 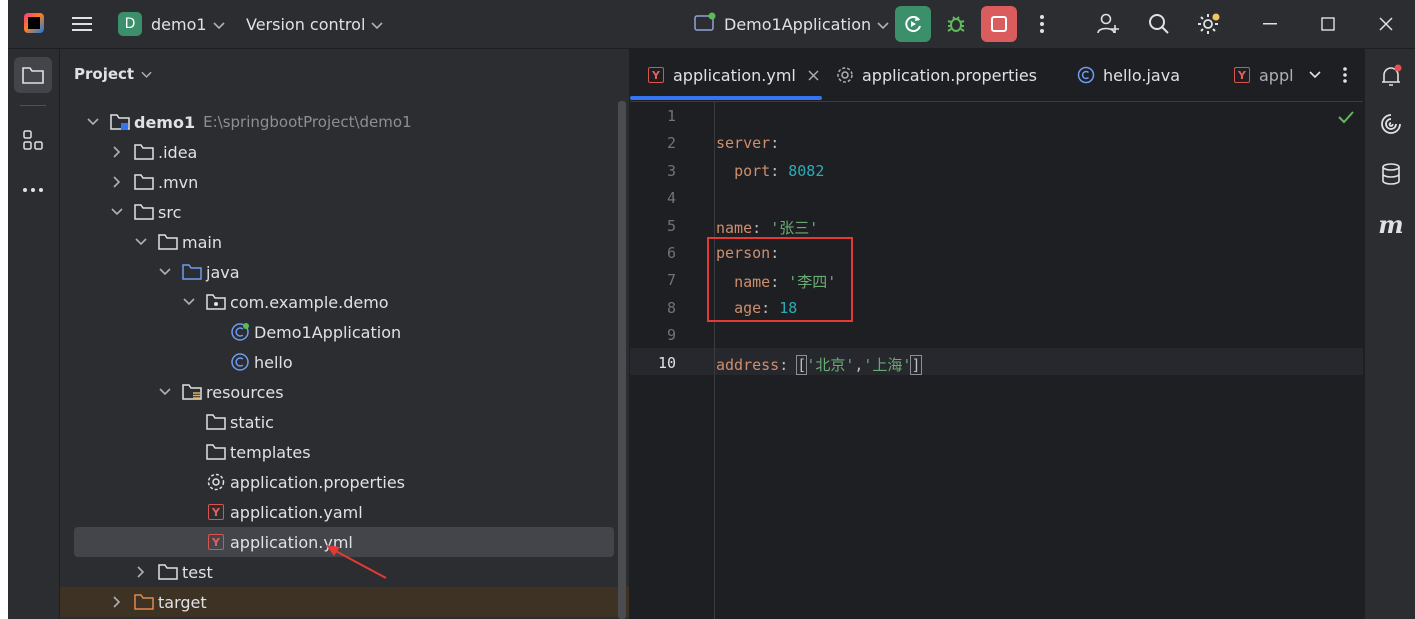 I want to click on tree-item-com-example-demo: com.example.demo, so click(x=344, y=302).